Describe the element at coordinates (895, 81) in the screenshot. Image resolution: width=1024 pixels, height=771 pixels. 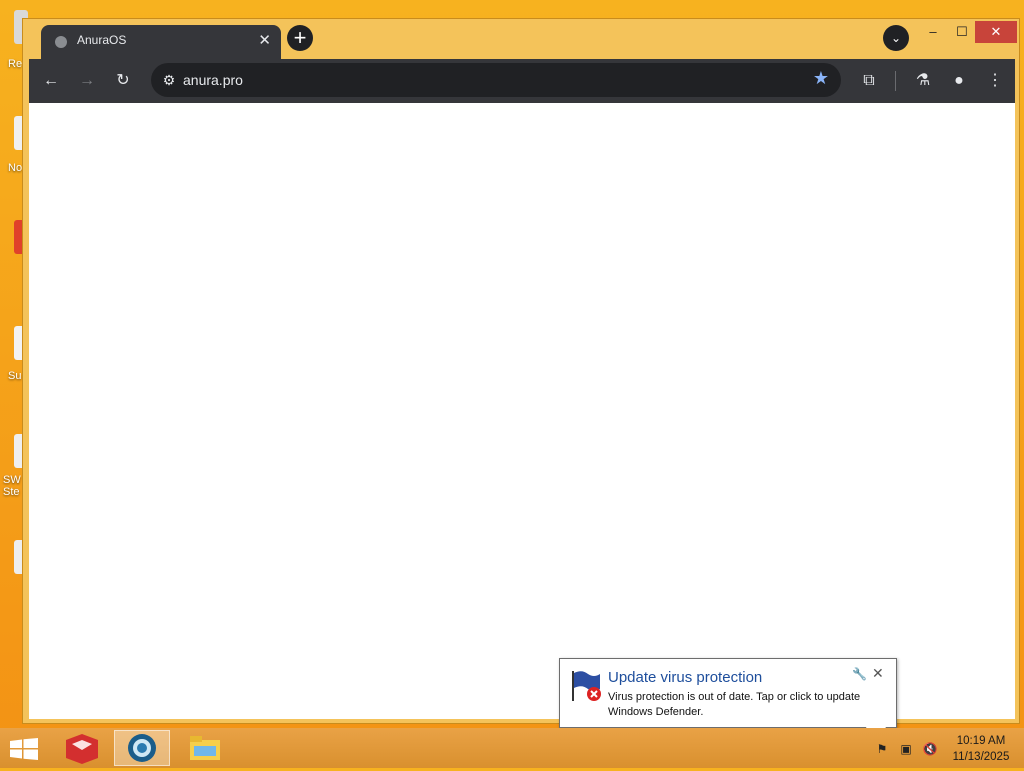
I see `toolbar-divider` at that location.